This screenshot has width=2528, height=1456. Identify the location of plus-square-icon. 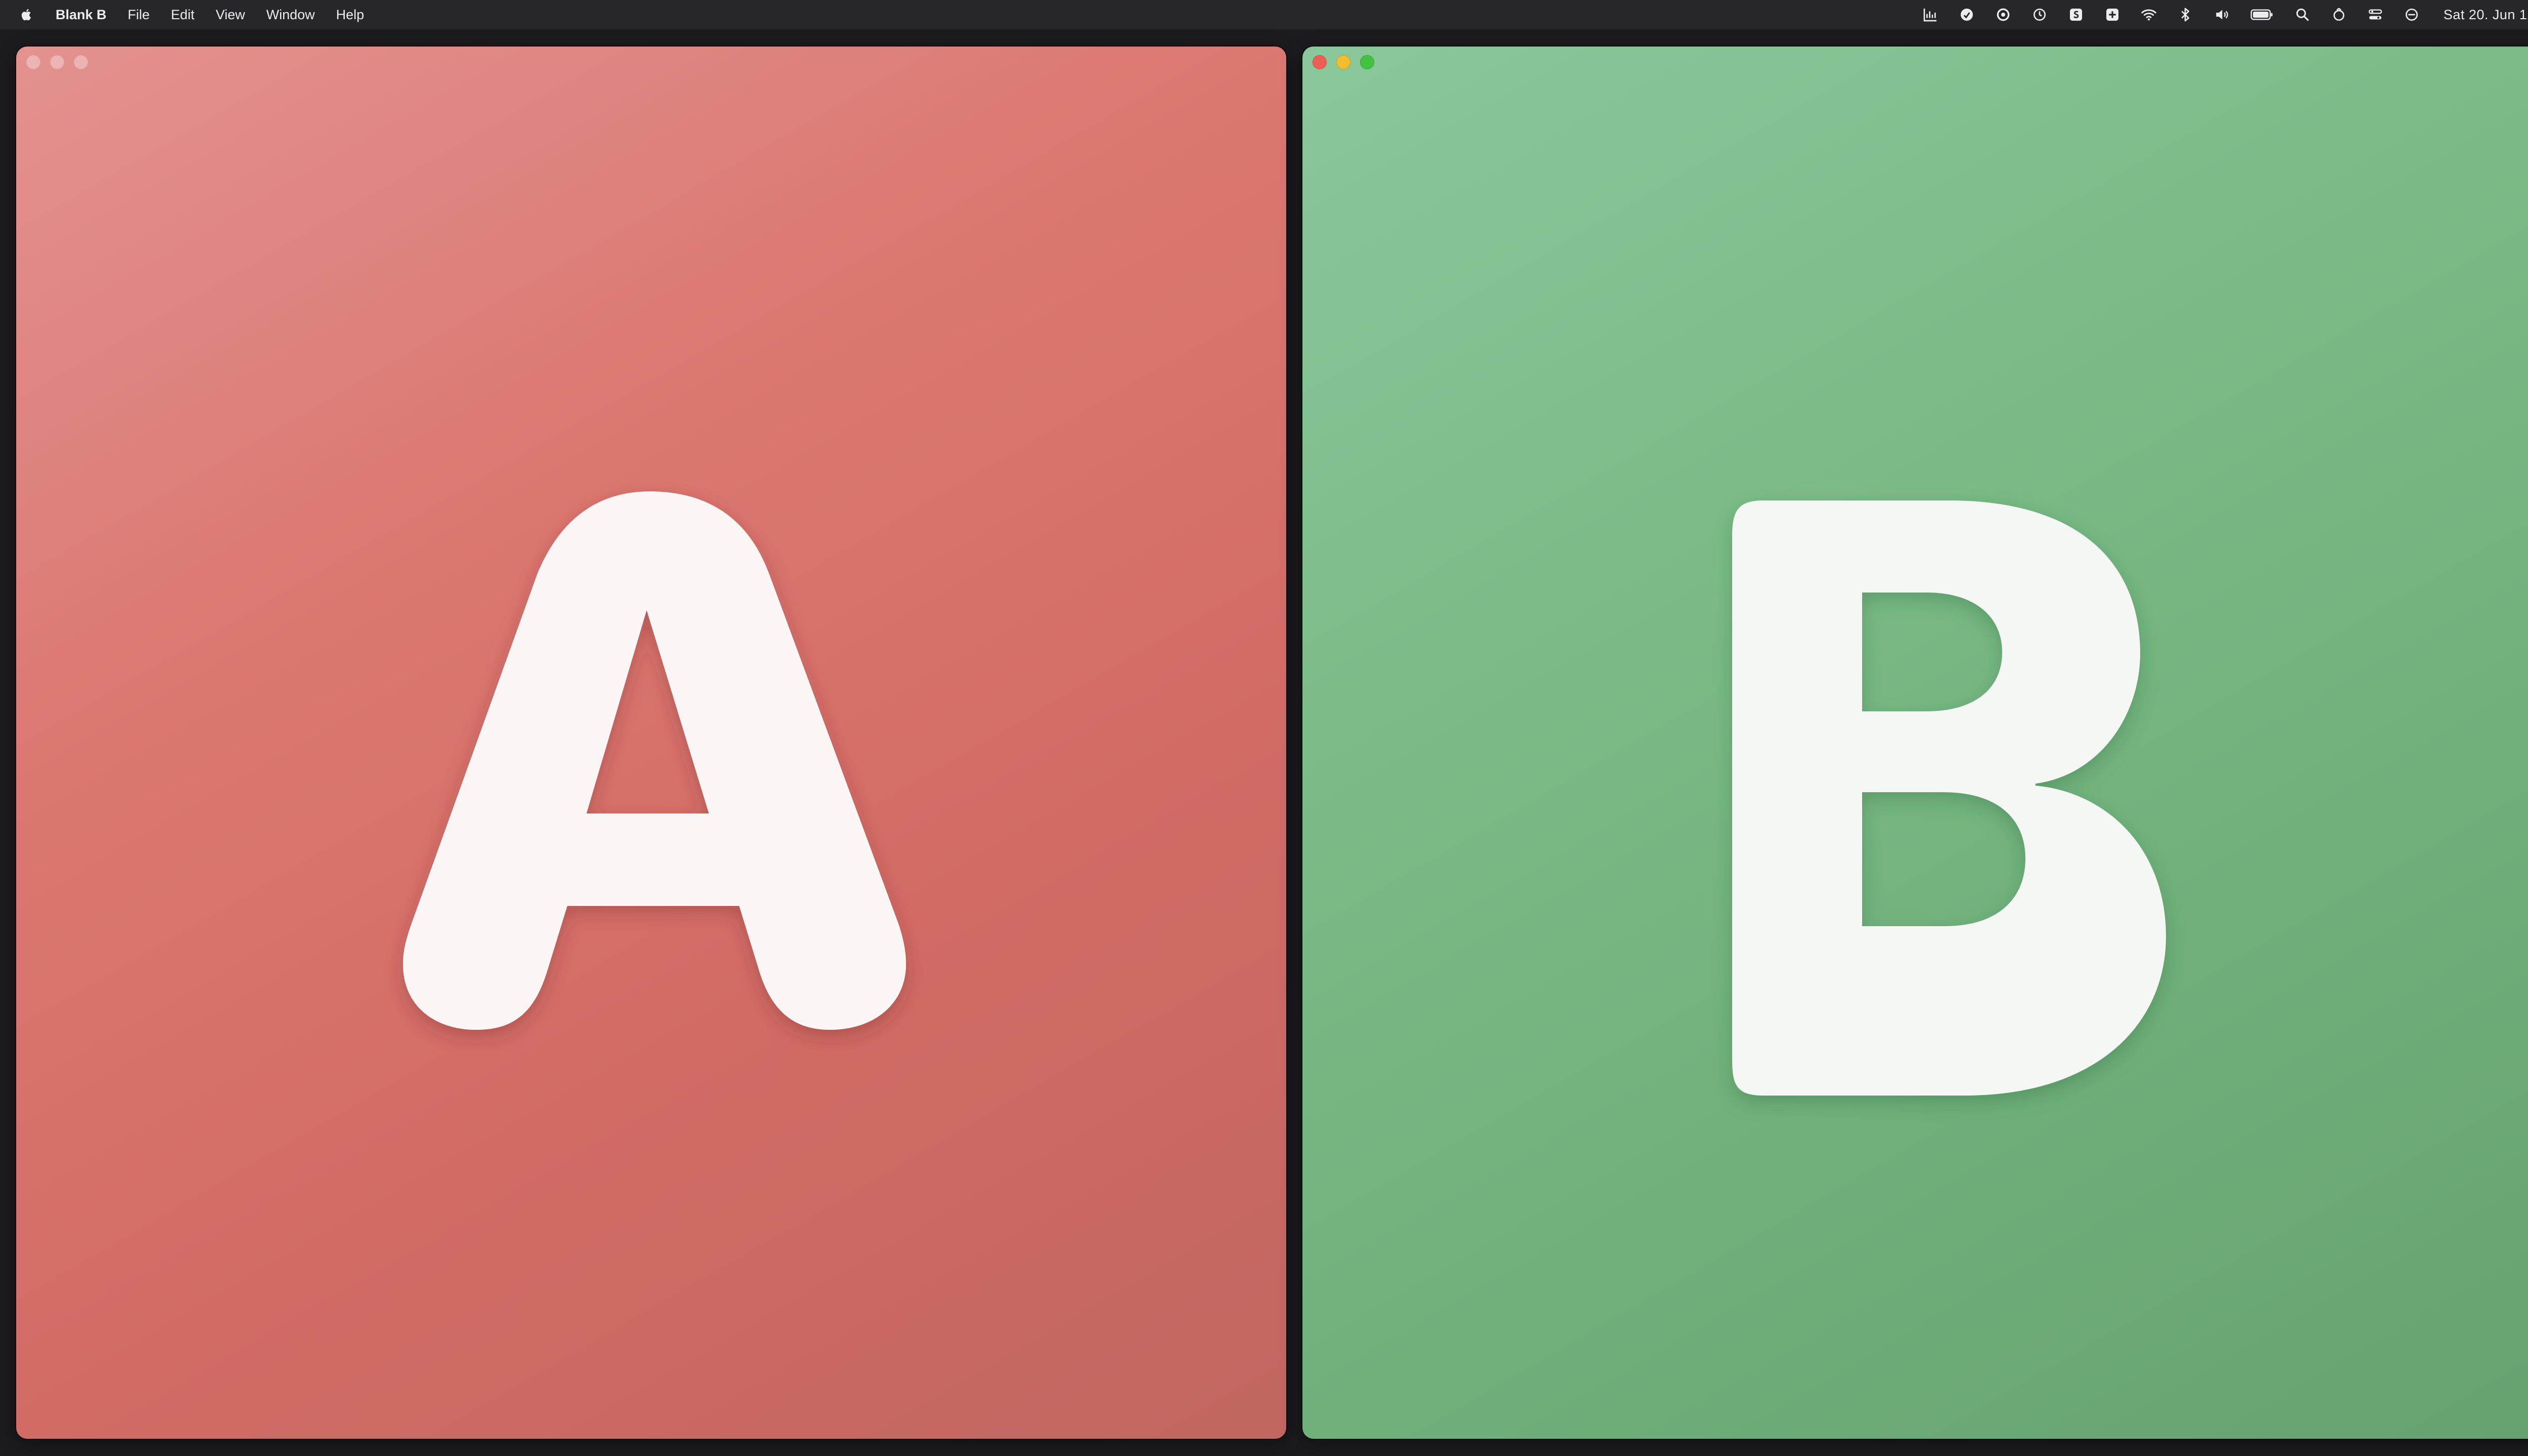
(2113, 14).